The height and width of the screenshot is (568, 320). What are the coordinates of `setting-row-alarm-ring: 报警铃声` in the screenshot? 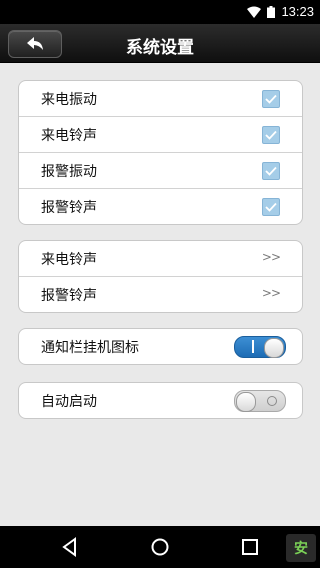 It's located at (160, 206).